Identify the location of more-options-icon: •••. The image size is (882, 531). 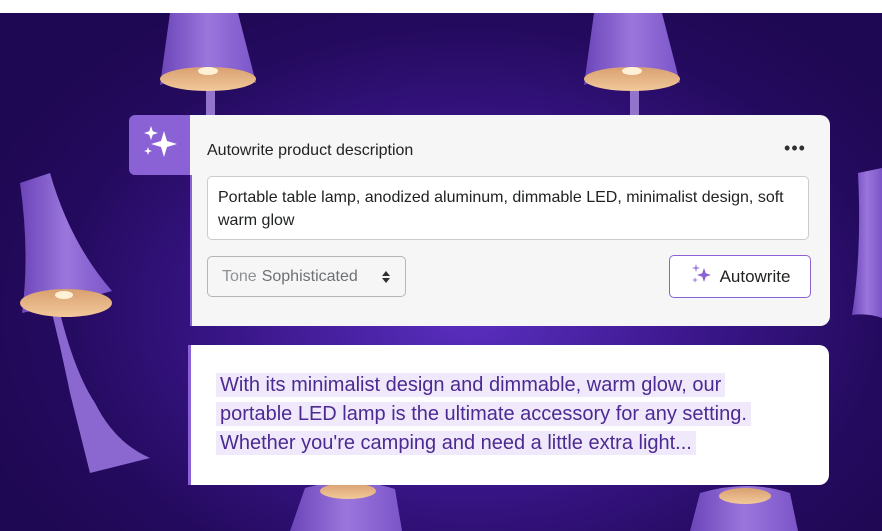
(795, 149).